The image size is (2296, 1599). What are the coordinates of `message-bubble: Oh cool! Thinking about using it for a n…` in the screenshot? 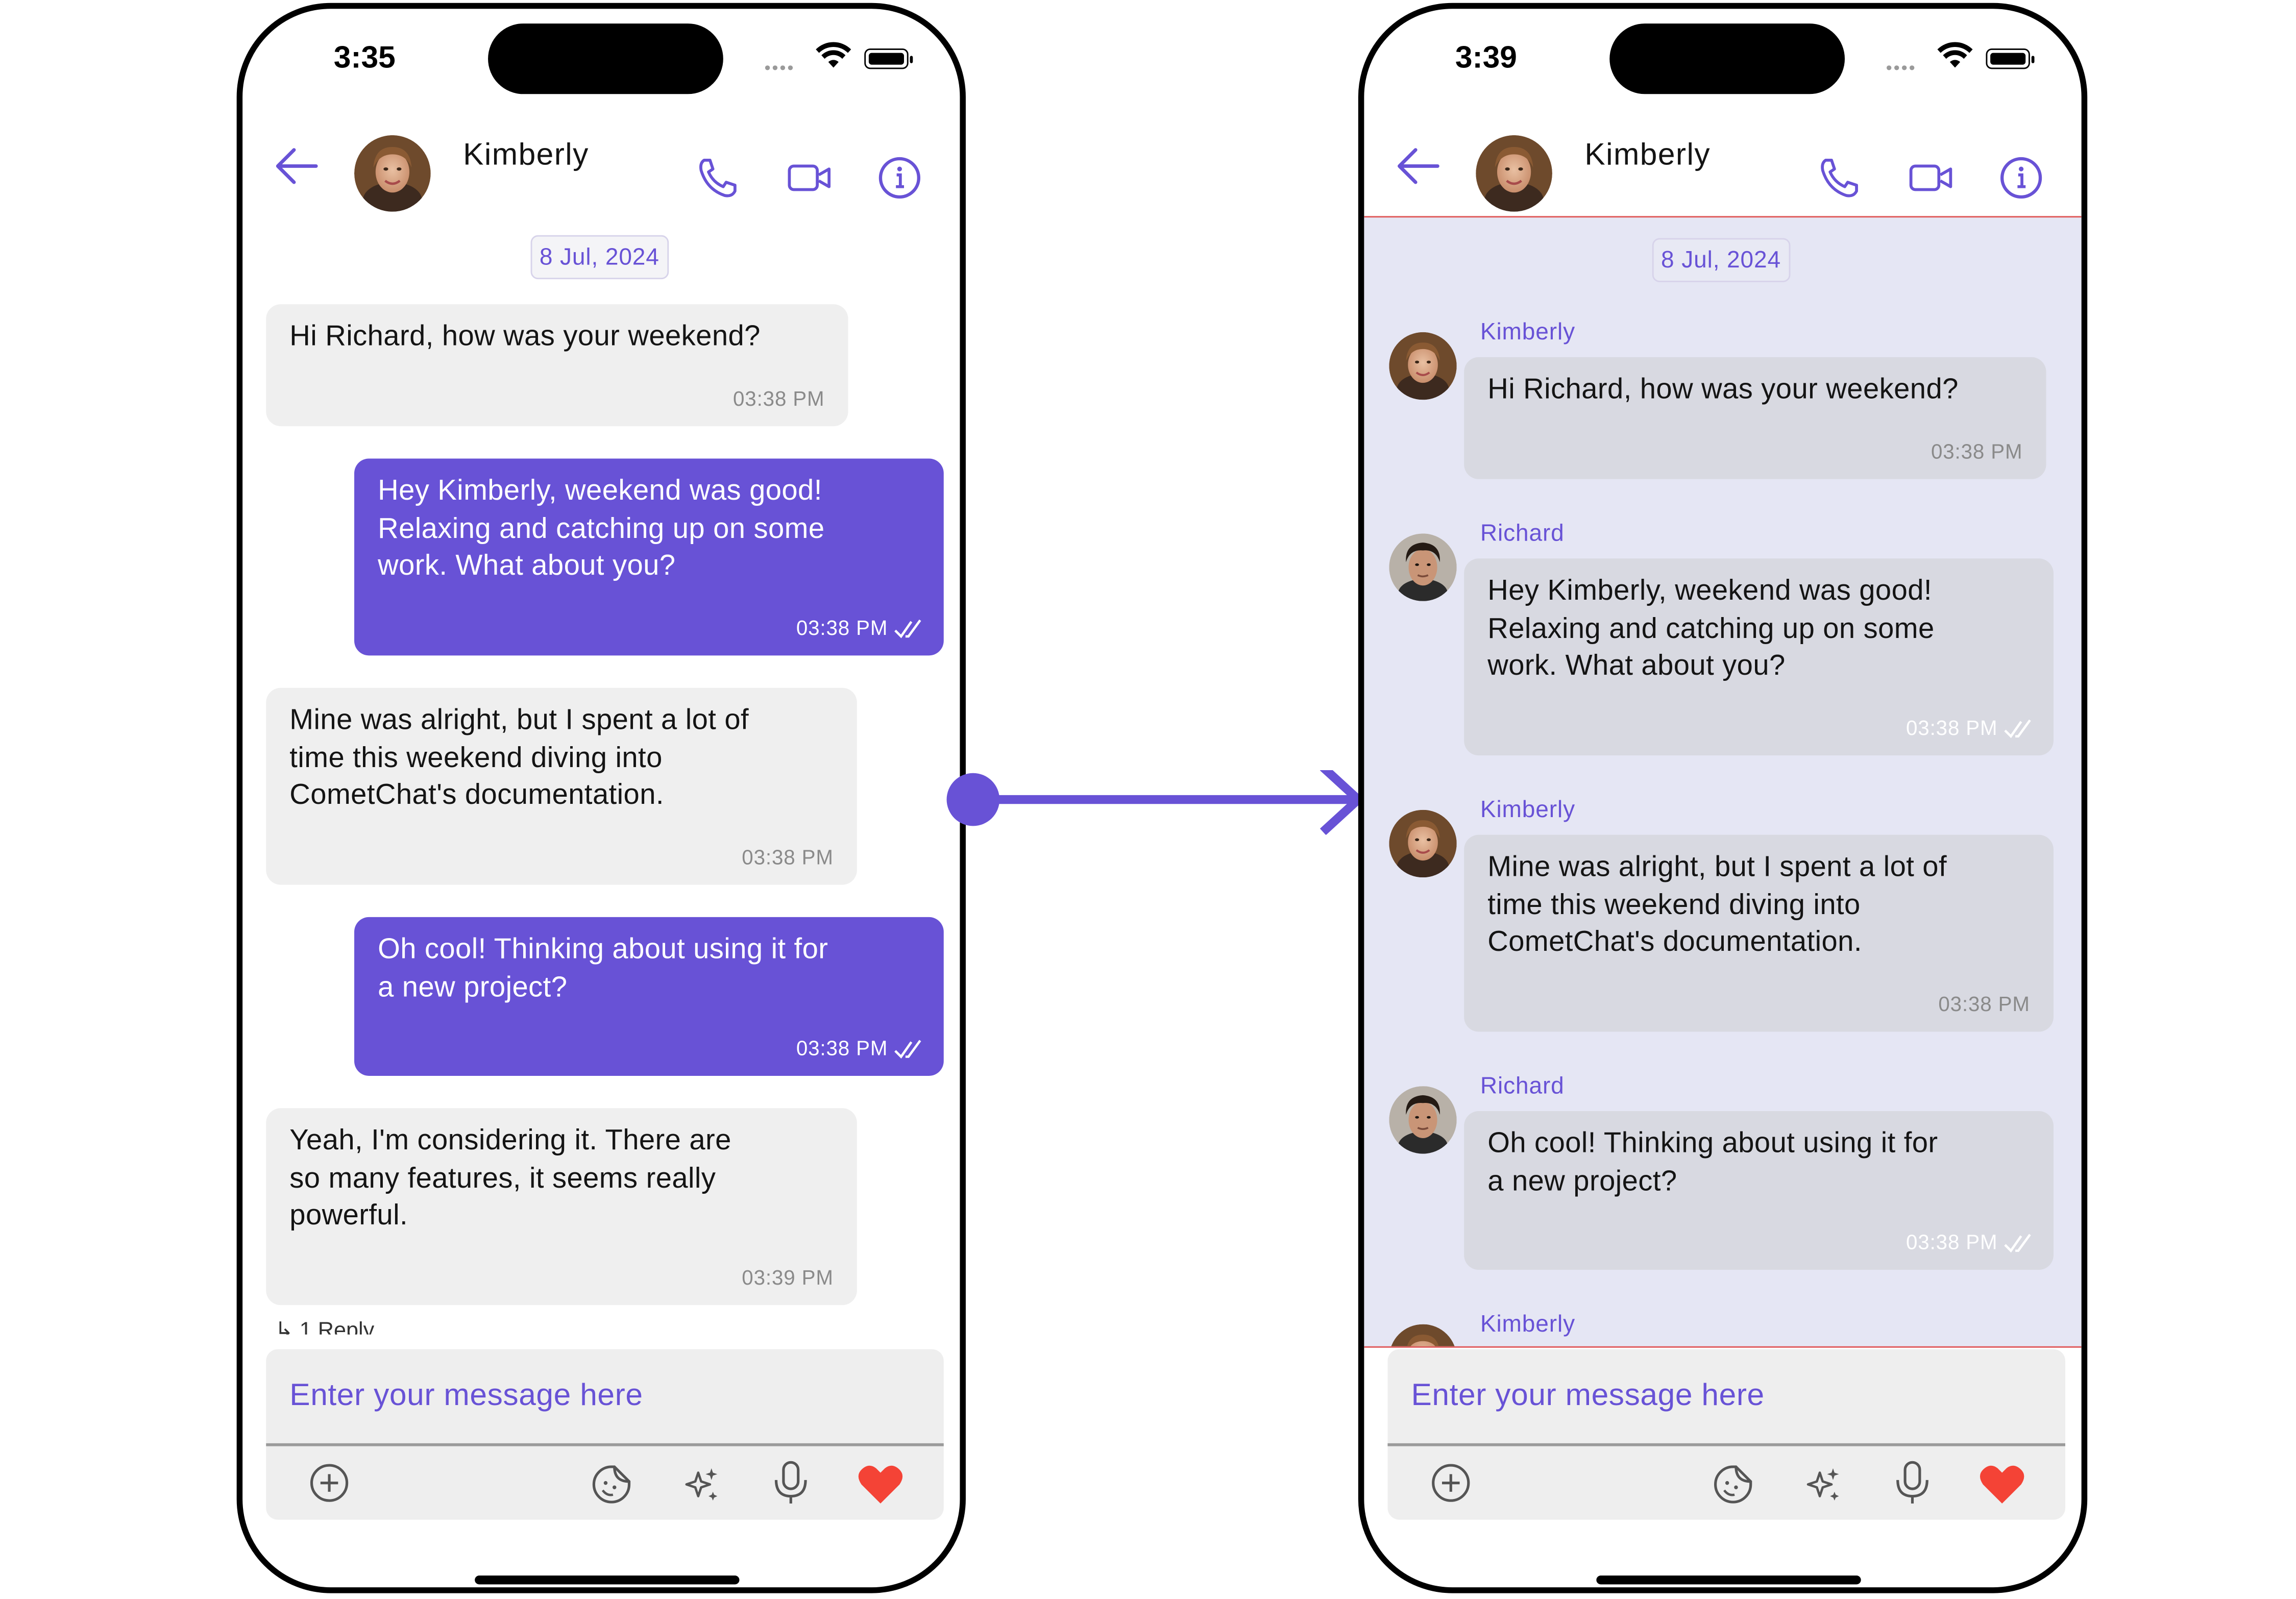 It's located at (1759, 1190).